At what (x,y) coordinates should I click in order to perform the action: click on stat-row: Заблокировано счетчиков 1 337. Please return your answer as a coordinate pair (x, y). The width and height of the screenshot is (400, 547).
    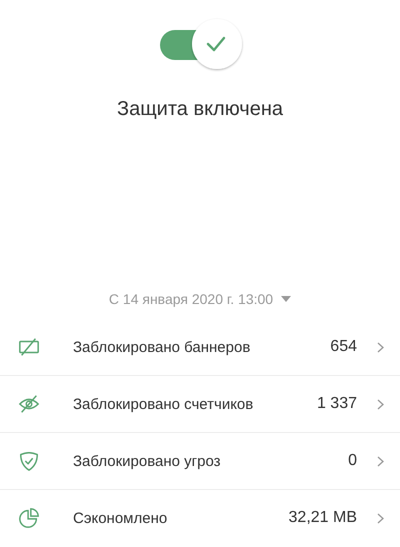
    Looking at the image, I should click on (200, 404).